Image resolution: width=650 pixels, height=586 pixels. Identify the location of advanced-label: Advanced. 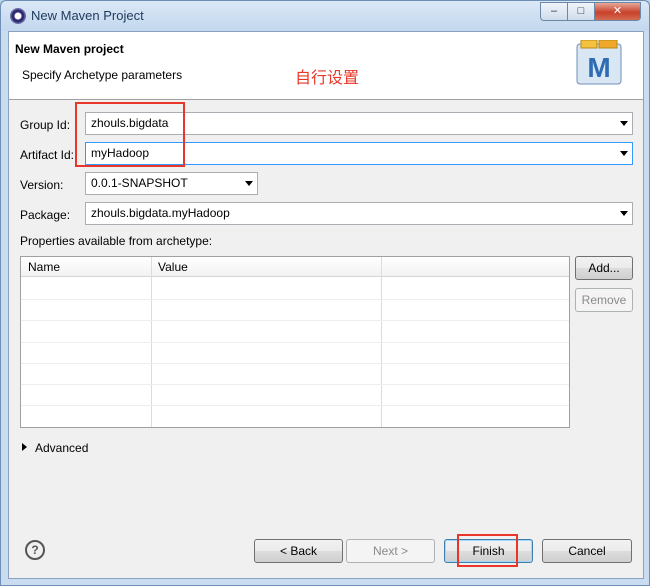
(62, 448).